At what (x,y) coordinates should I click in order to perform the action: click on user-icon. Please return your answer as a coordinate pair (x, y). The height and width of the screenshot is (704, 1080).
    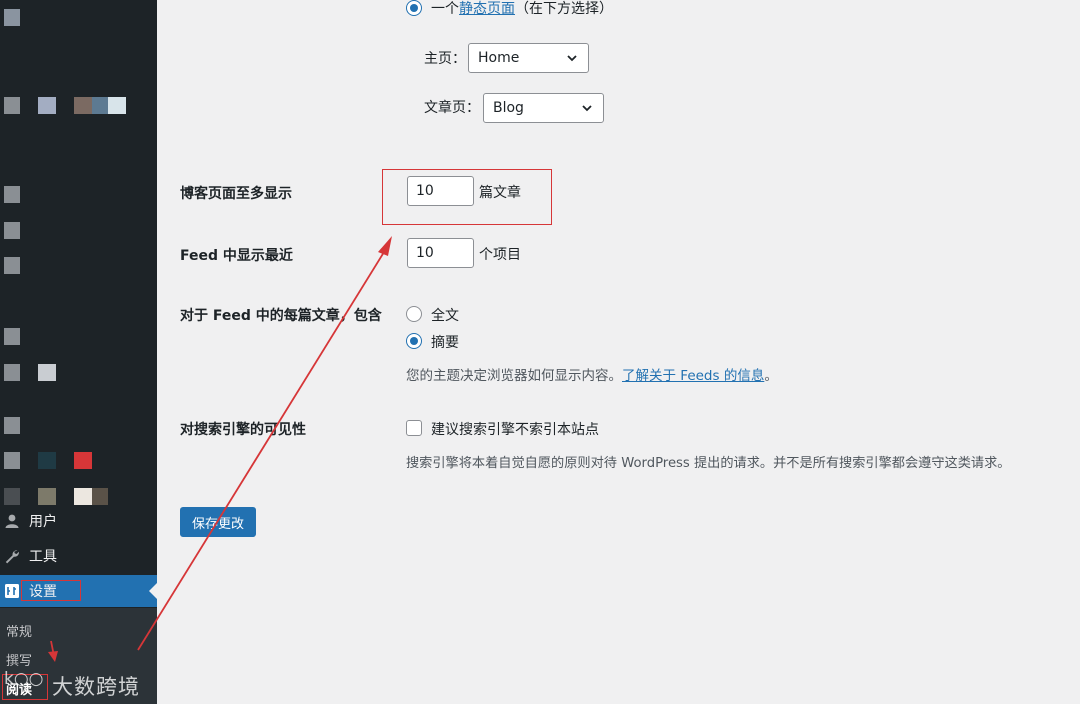
    Looking at the image, I should click on (12, 521).